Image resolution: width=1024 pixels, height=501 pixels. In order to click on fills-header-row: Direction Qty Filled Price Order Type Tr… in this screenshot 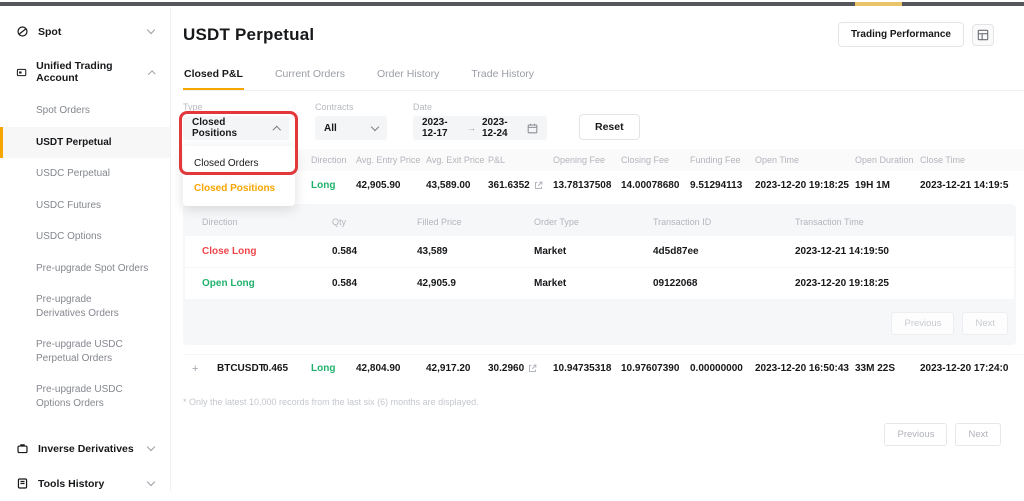, I will do `click(599, 222)`.